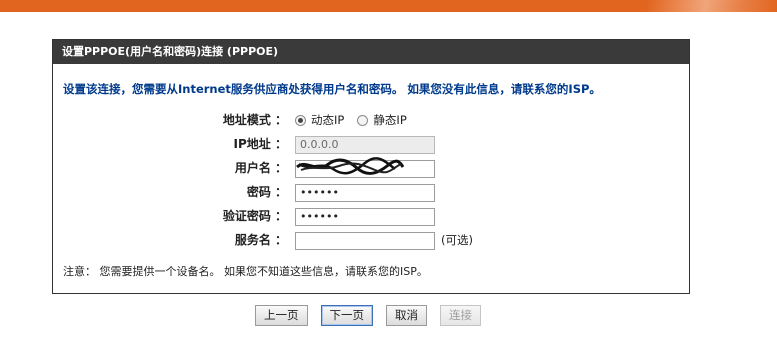 This screenshot has height=339, width=777. I want to click on service-name-optional-hint: (可选), so click(457, 240).